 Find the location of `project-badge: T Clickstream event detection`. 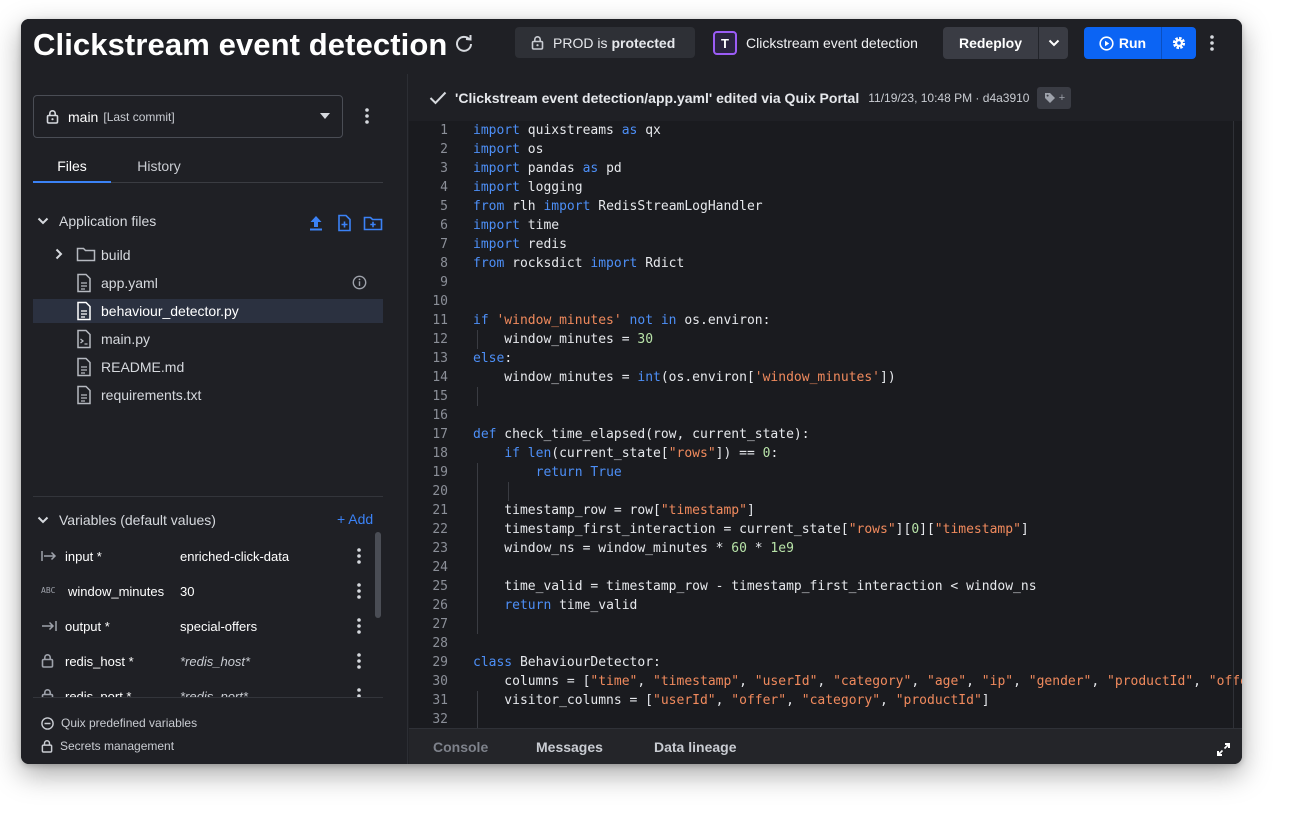

project-badge: T Clickstream event detection is located at coordinates (815, 43).